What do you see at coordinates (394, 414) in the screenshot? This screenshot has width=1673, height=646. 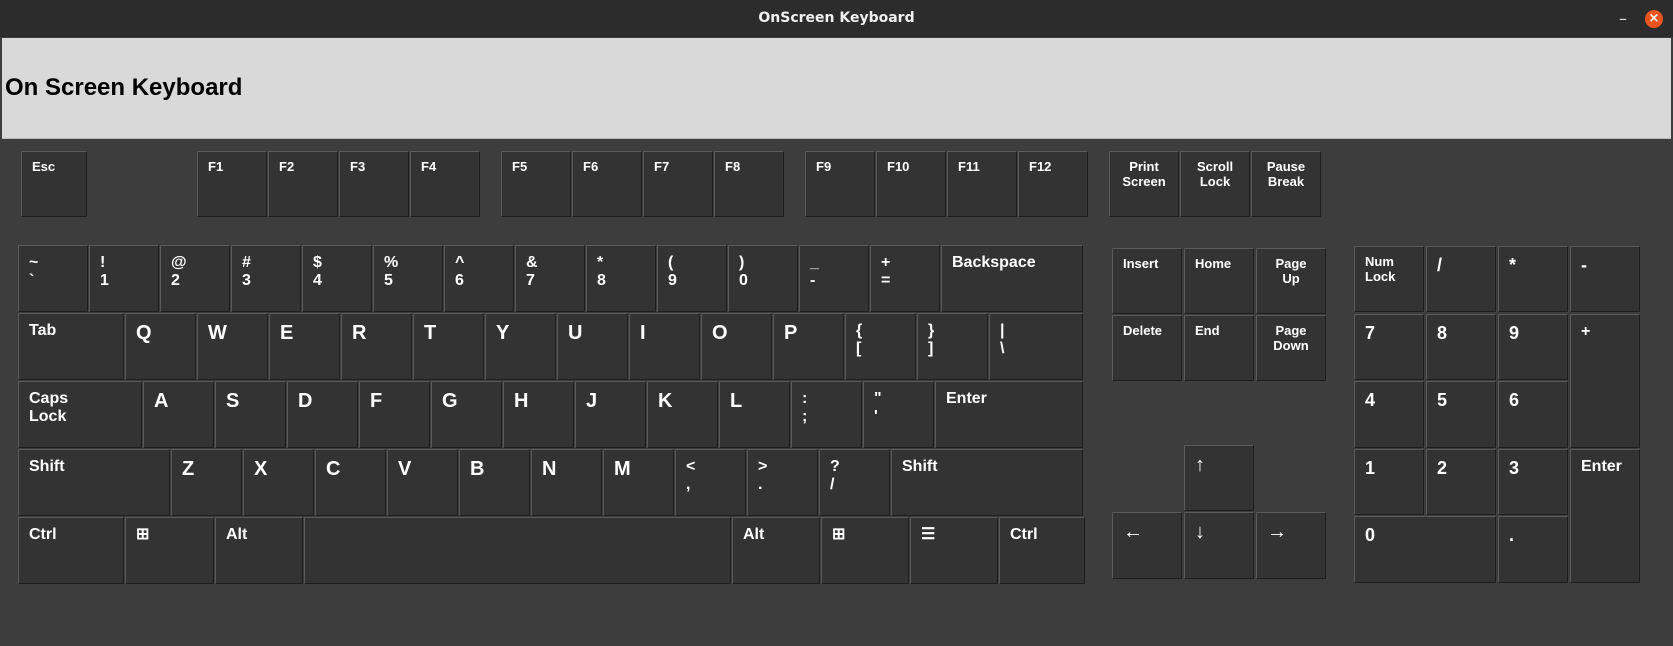 I see `key-f: F` at bounding box center [394, 414].